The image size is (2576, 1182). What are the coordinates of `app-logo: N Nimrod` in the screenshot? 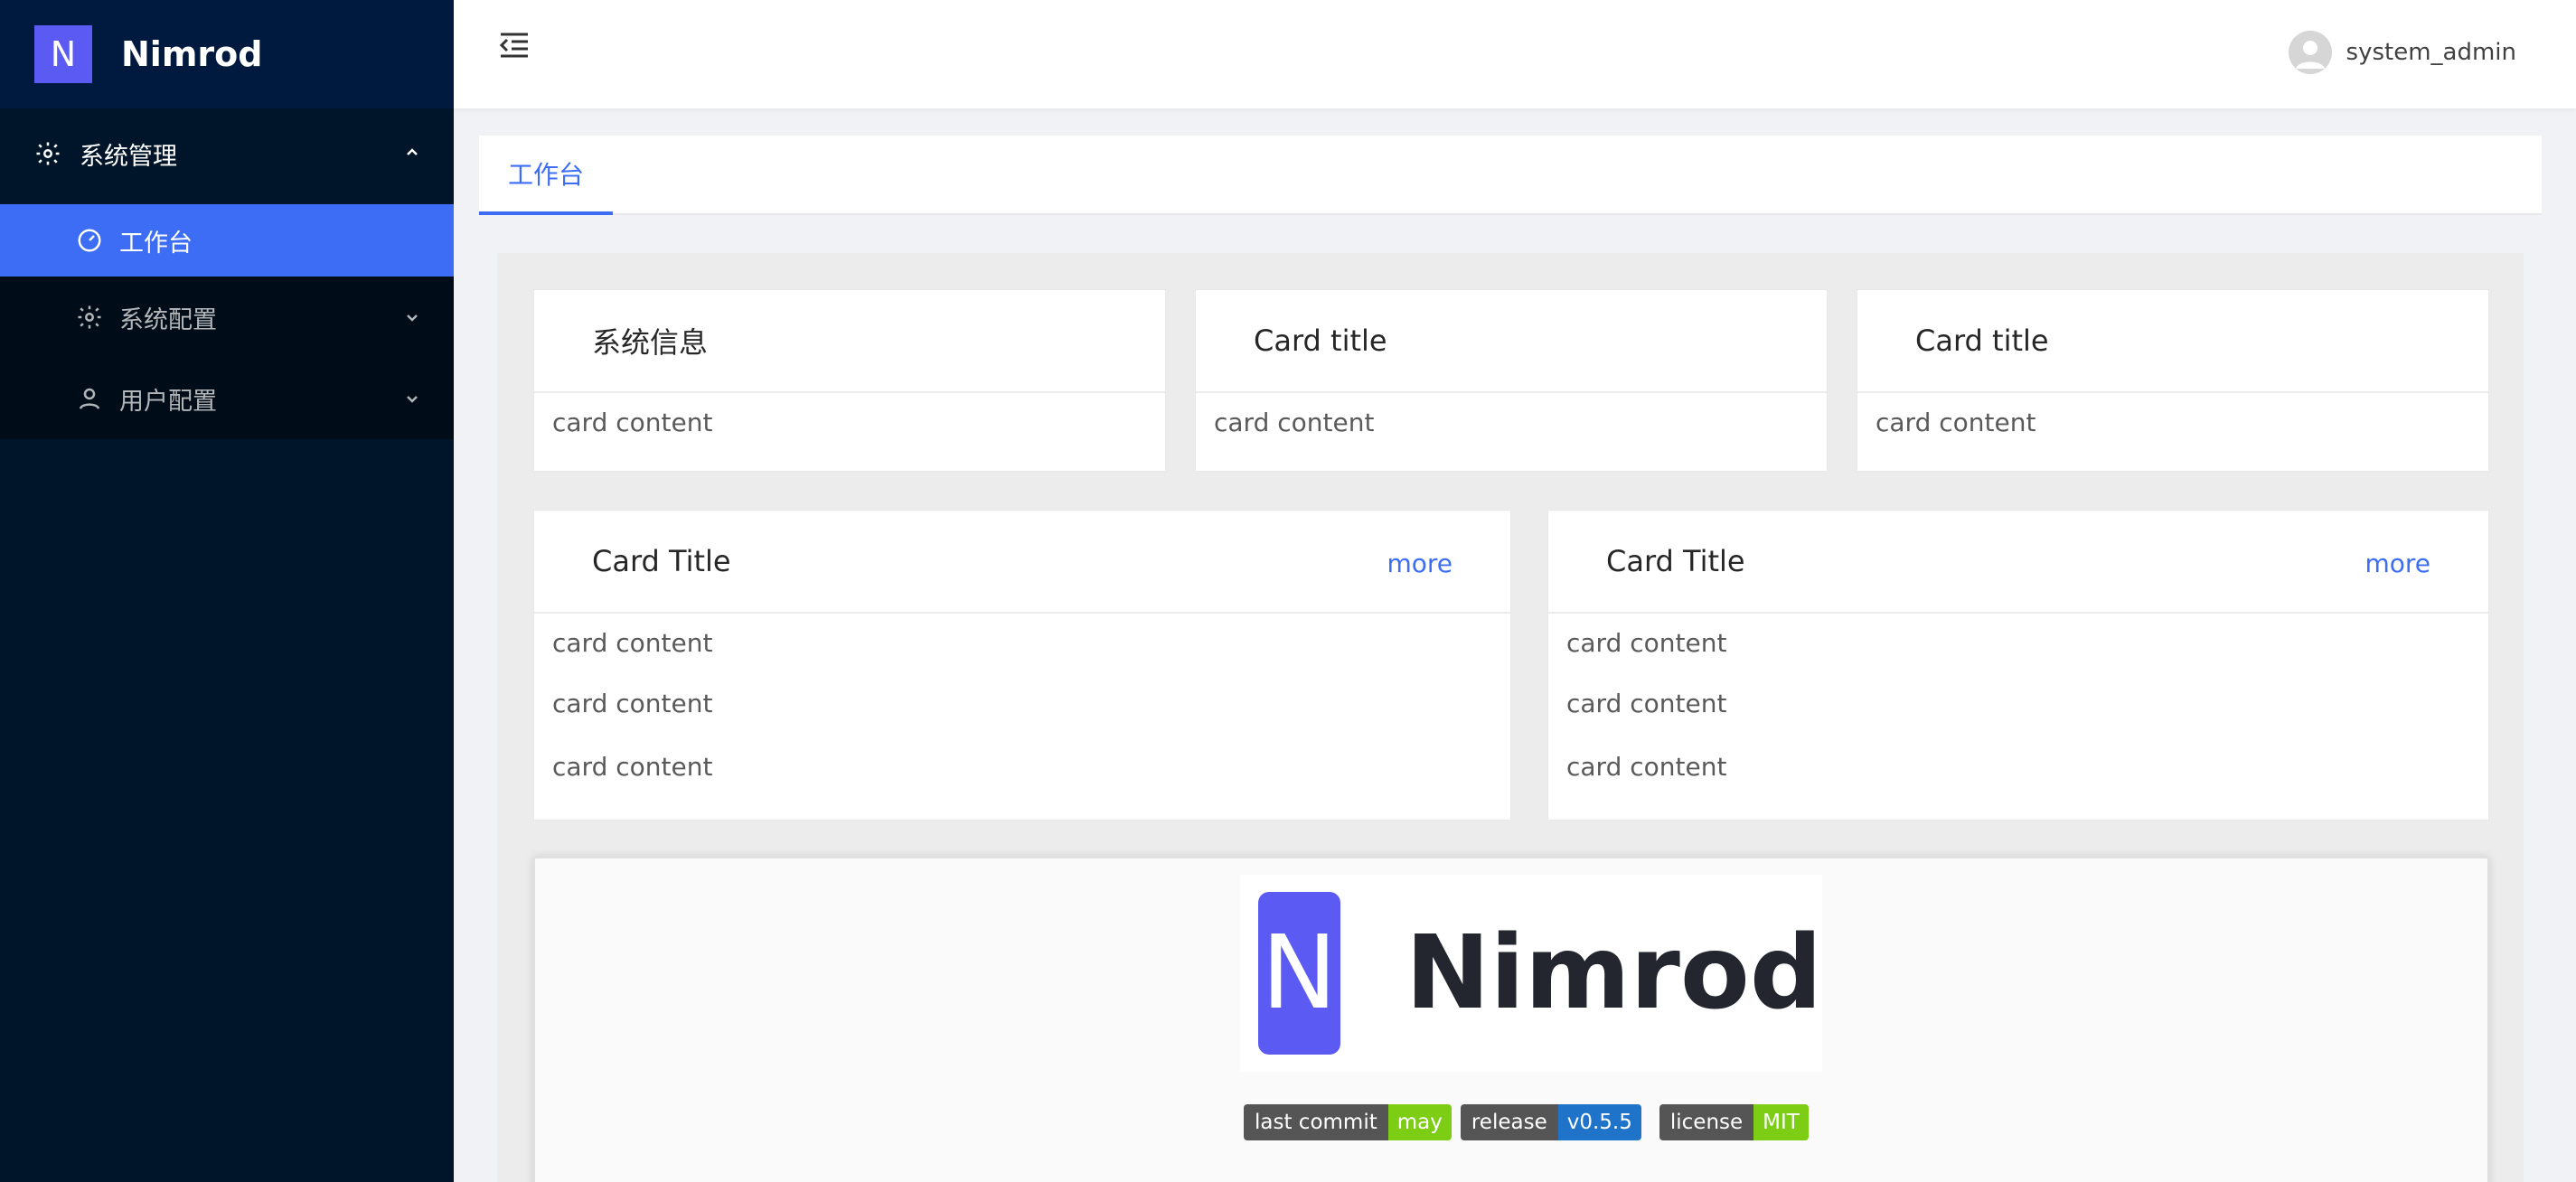 It's located at (227, 54).